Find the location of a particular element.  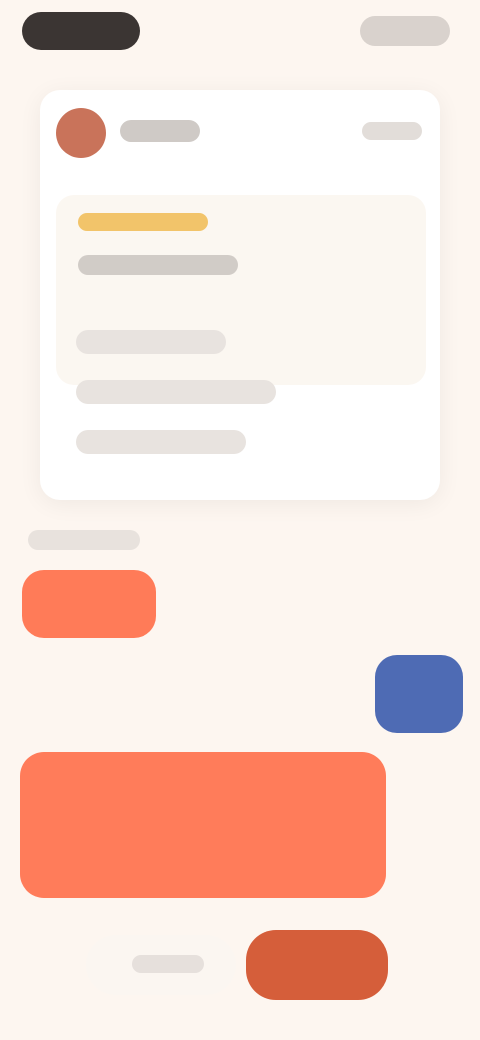

card-header-title is located at coordinates (160, 131).